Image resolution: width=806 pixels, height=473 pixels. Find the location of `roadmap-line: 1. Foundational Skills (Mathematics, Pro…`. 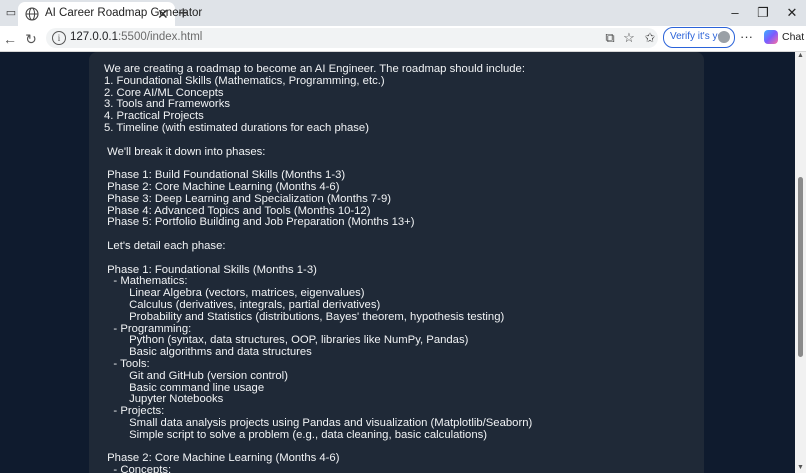

roadmap-line: 1. Foundational Skills (Mathematics, Pro… is located at coordinates (244, 80).